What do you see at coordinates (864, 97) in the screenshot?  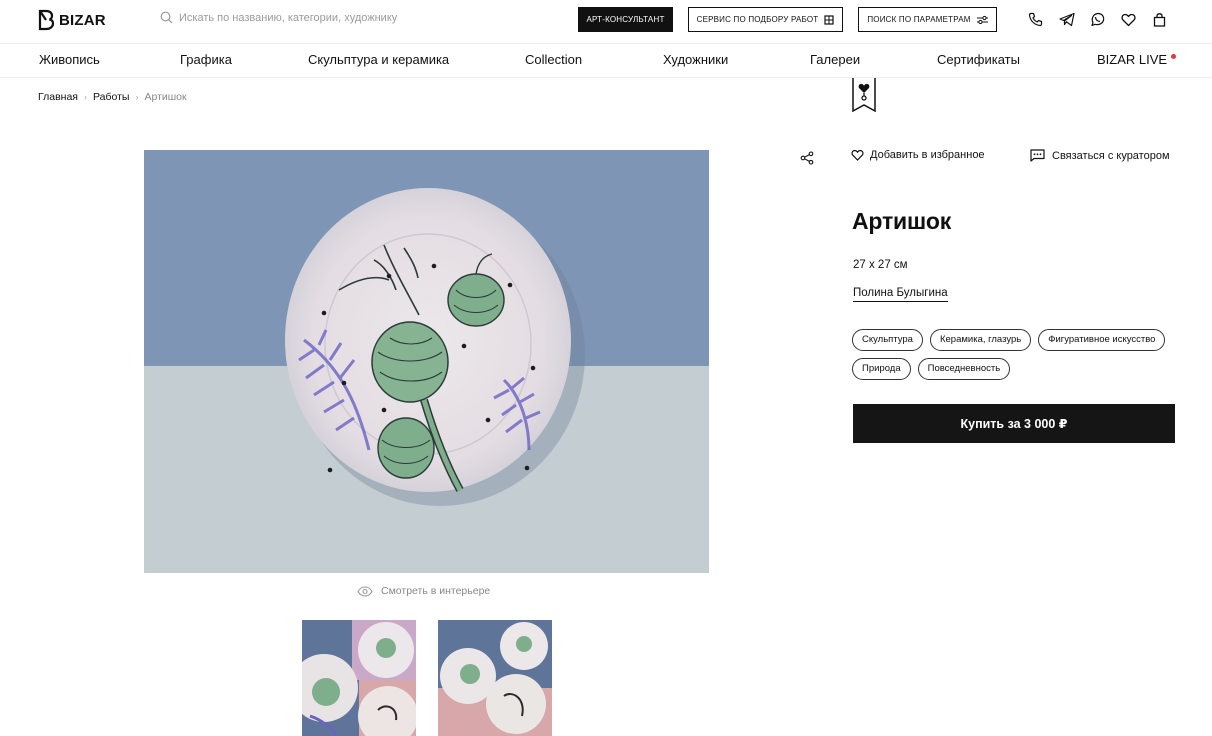 I see `bookmark-heart-icon` at bounding box center [864, 97].